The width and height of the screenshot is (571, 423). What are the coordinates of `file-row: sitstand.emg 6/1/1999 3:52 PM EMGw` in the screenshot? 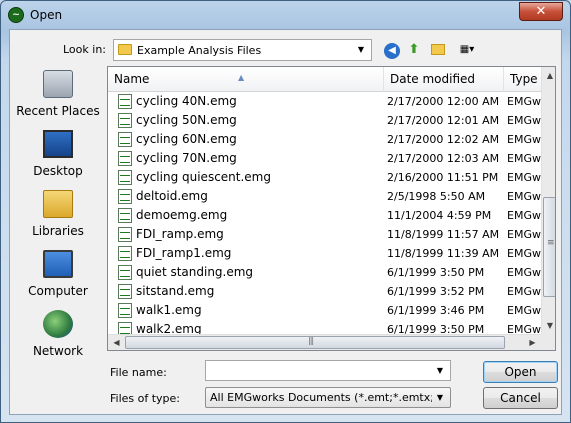 It's located at (324, 291).